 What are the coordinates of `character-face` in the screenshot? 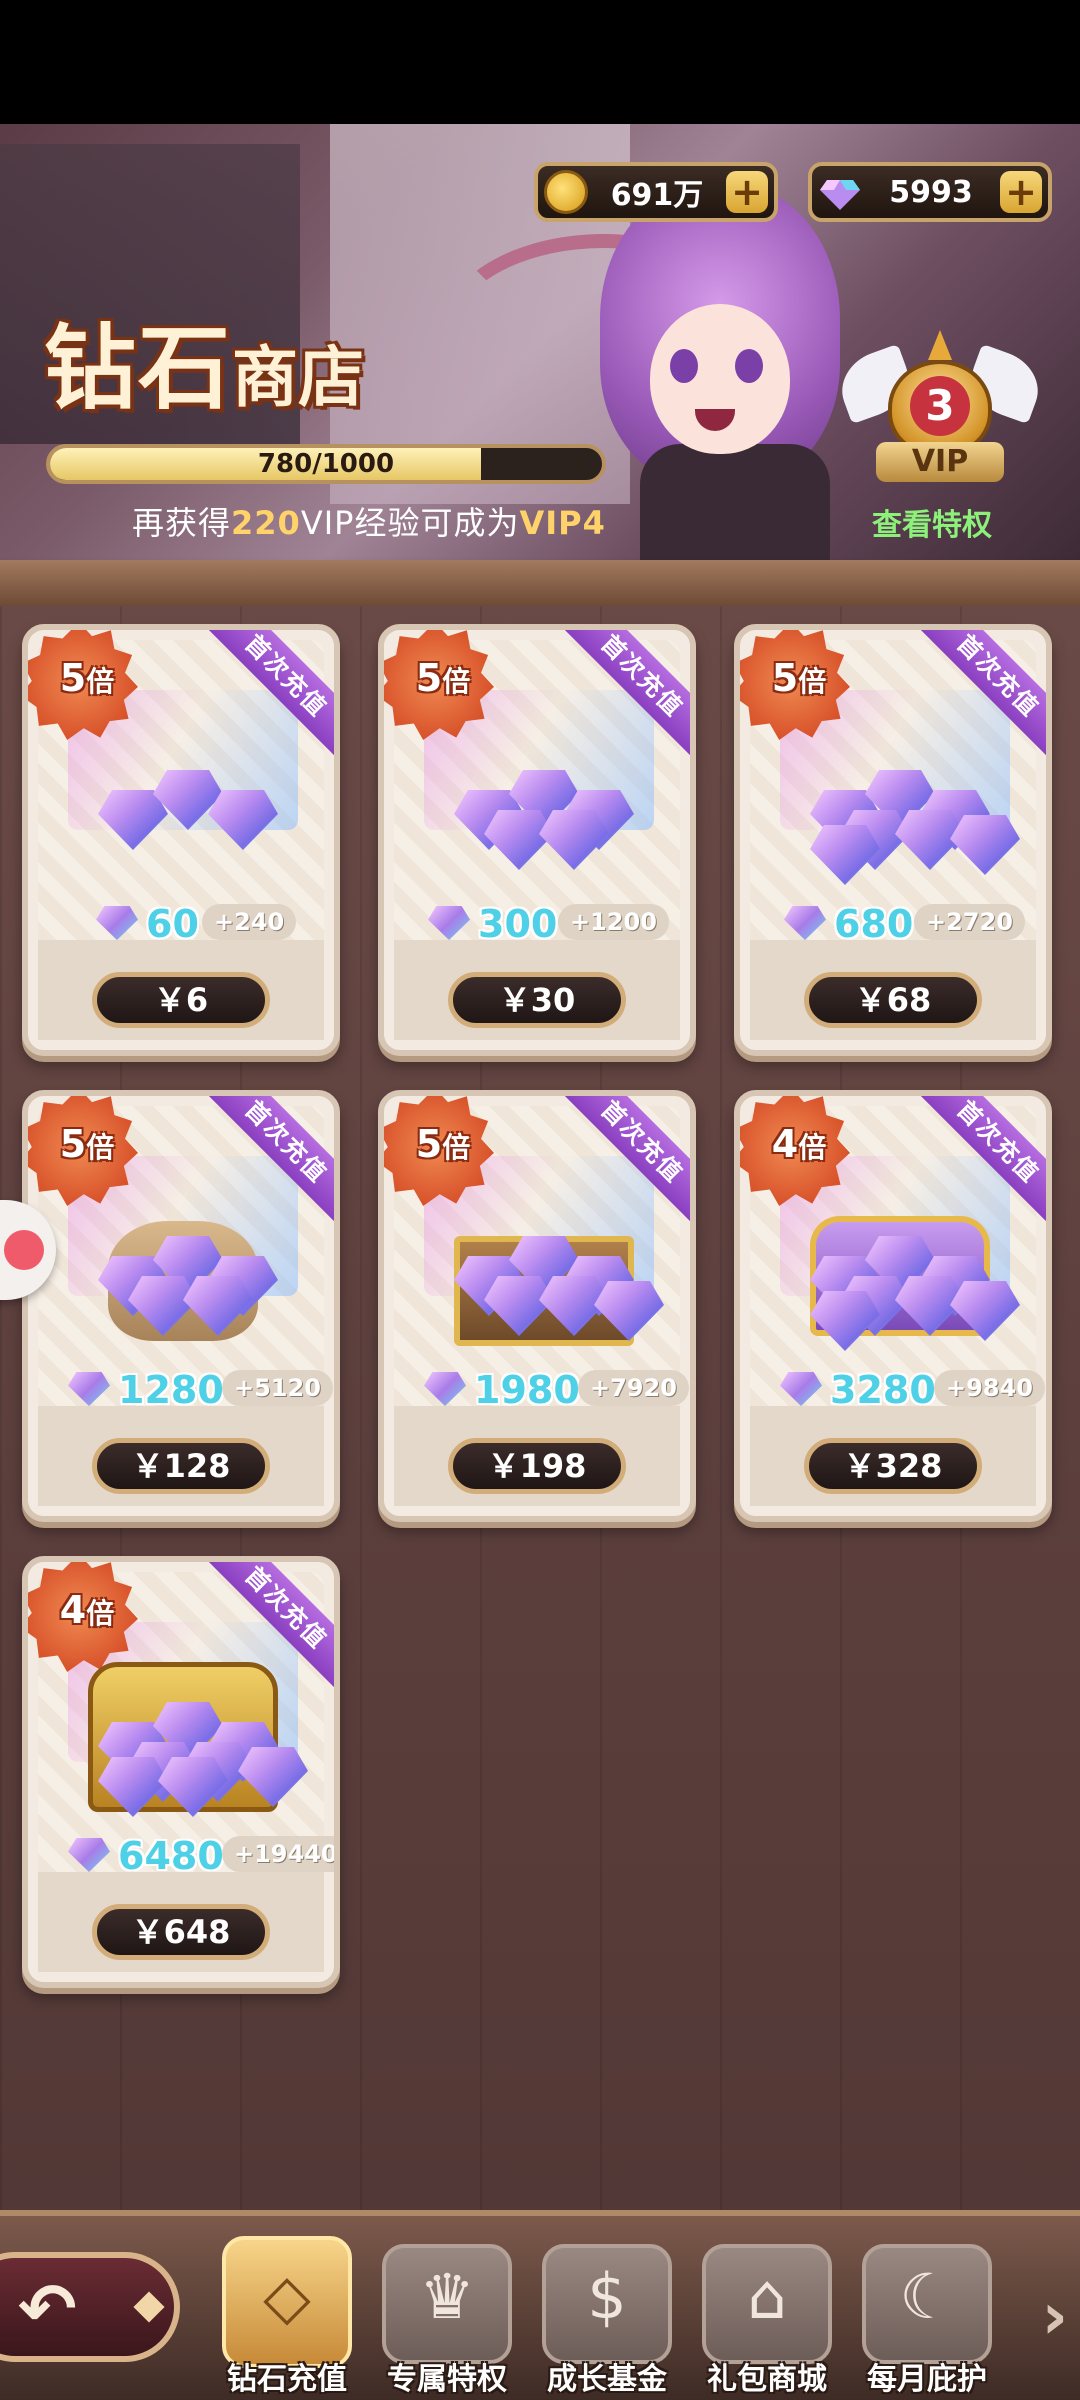 It's located at (720, 379).